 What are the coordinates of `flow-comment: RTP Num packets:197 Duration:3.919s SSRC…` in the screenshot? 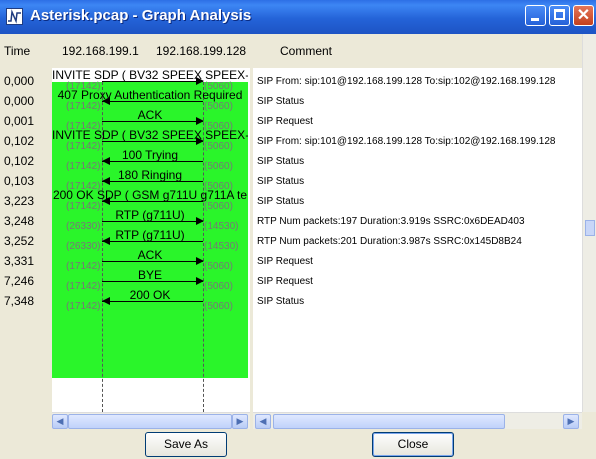 It's located at (391, 221).